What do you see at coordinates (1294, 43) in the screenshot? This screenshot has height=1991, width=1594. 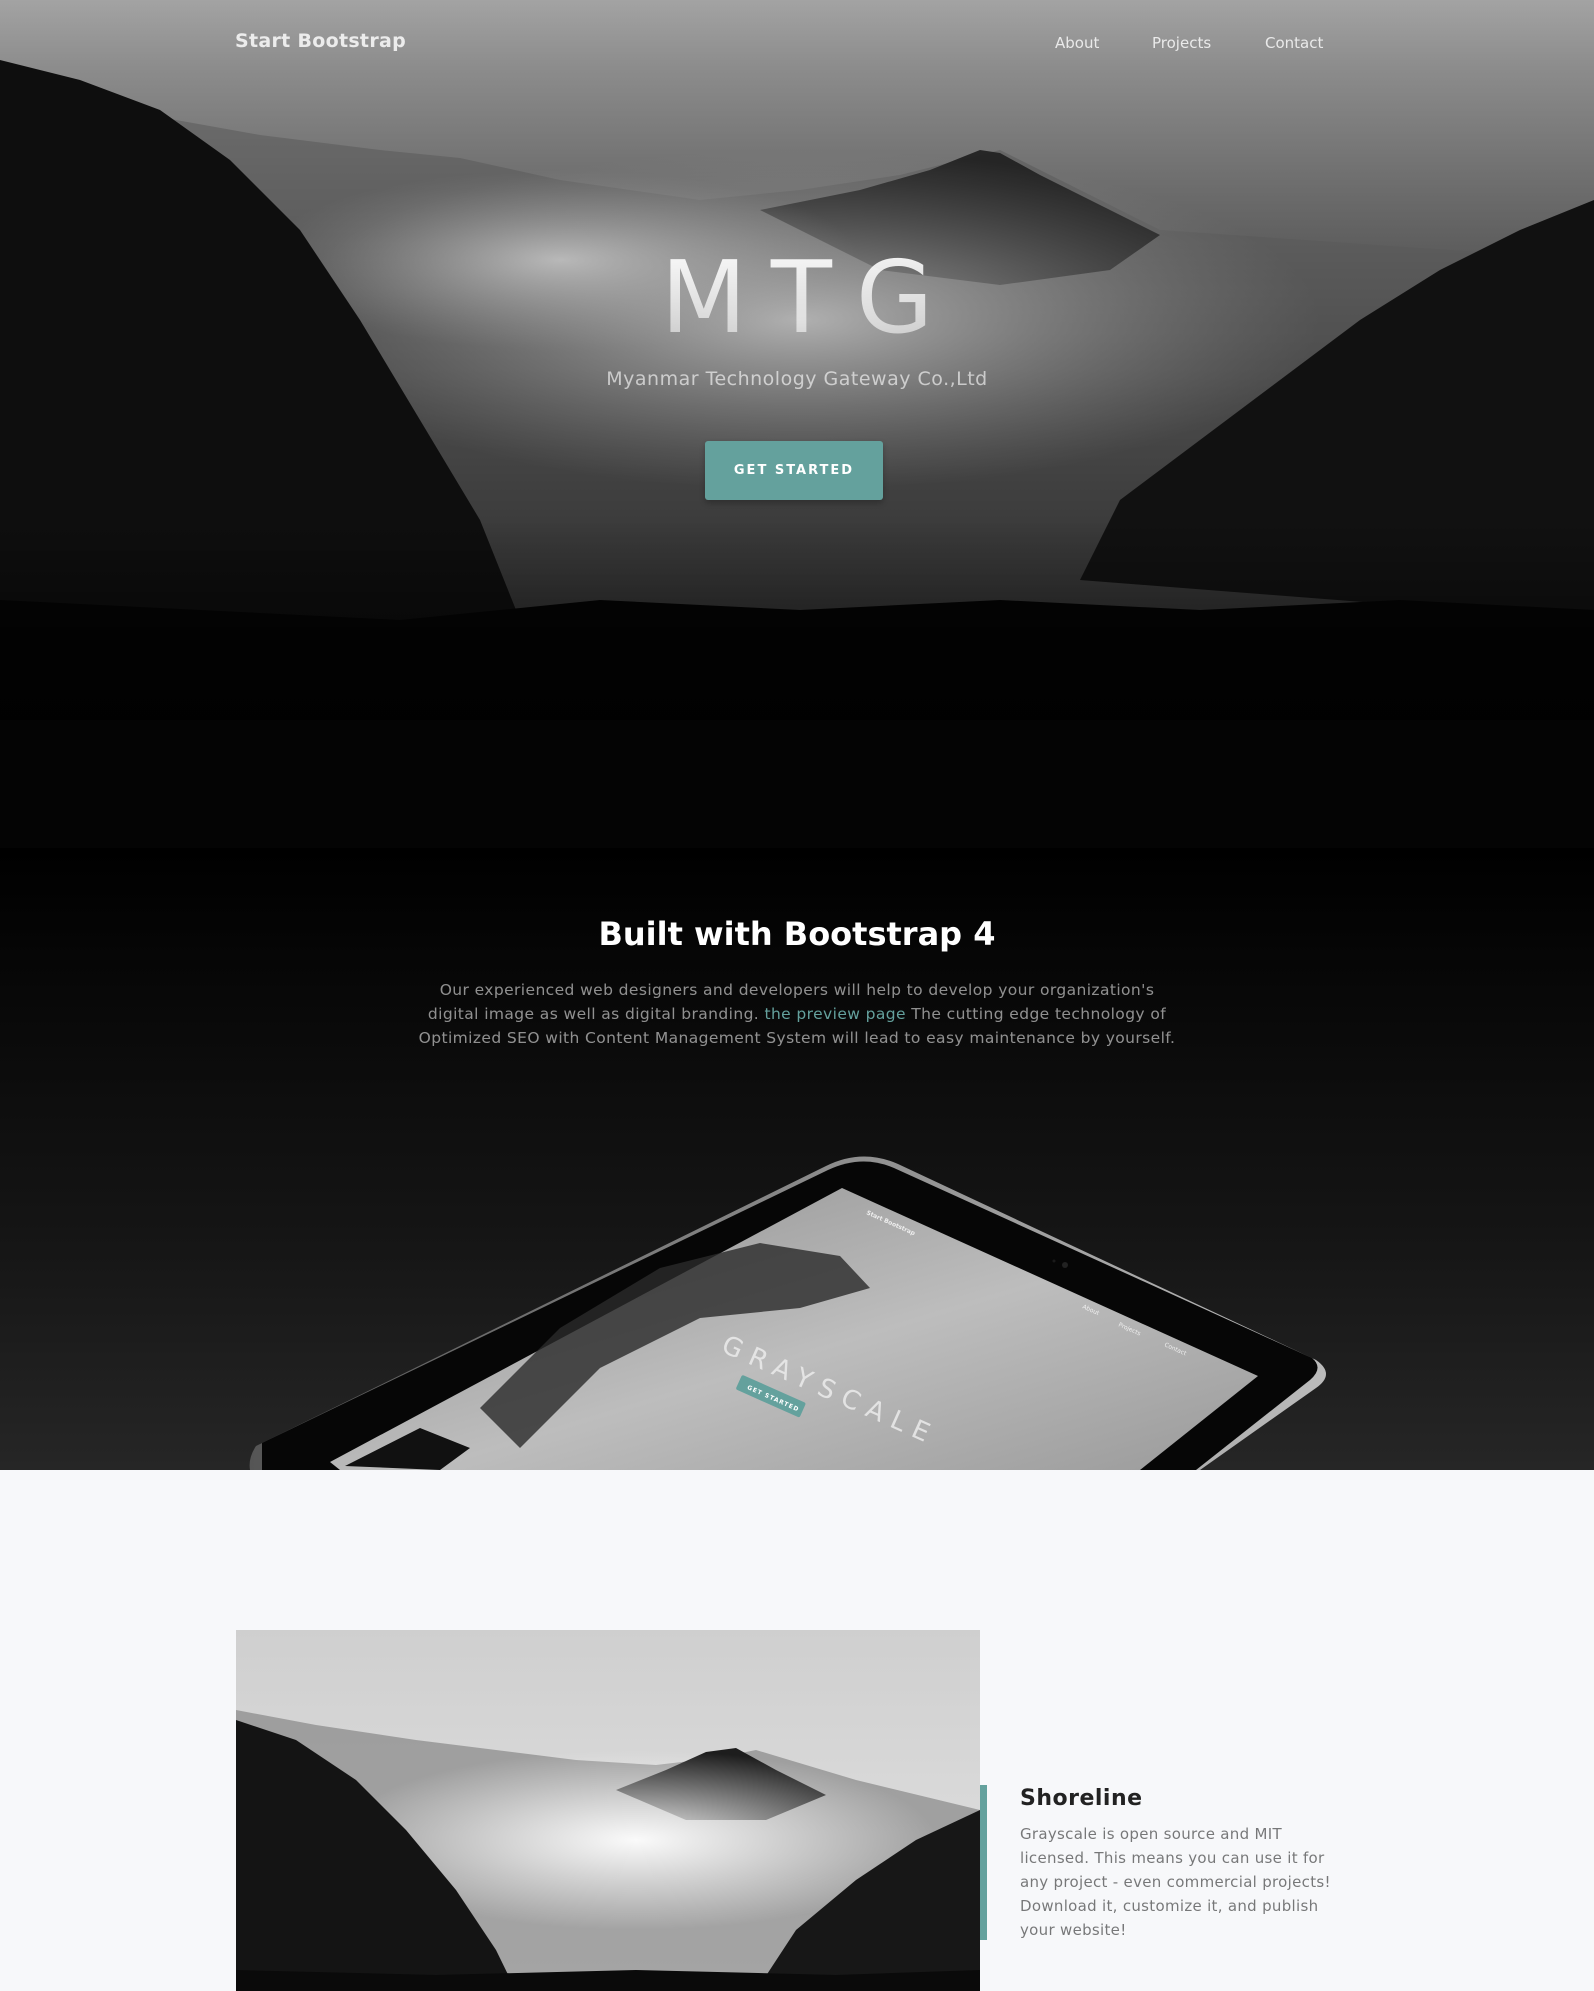 I see `nav-link-contact: Contact` at bounding box center [1294, 43].